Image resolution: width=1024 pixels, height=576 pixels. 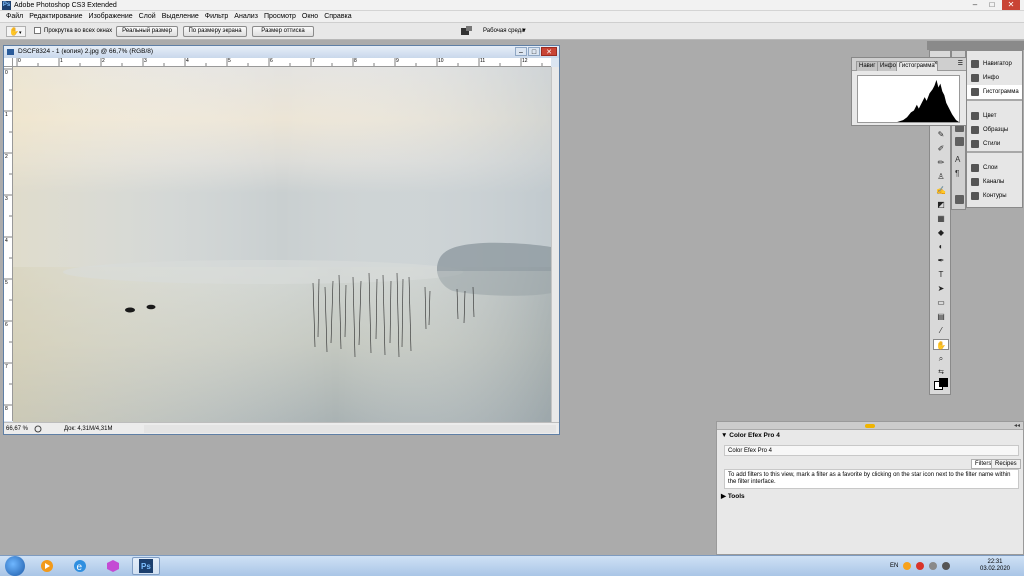 What do you see at coordinates (246, 17) in the screenshot?
I see `menu-analysis: Анализ` at bounding box center [246, 17].